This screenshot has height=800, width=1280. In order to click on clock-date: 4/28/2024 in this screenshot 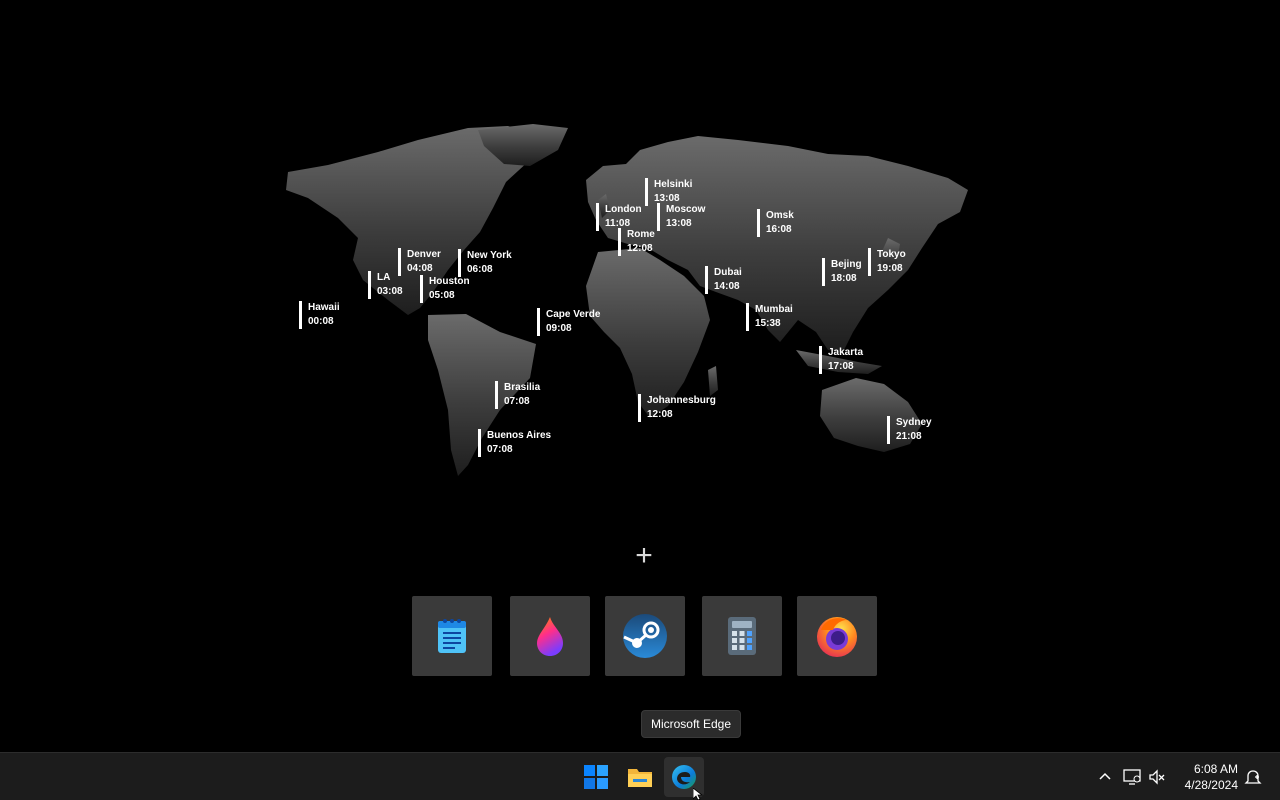, I will do `click(1211, 785)`.